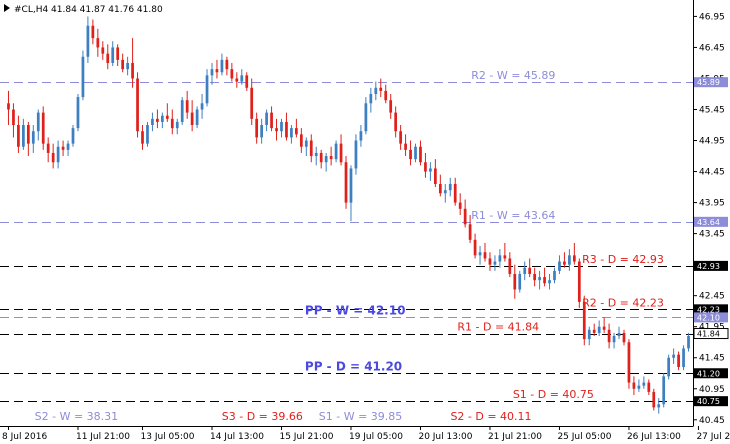  What do you see at coordinates (712, 390) in the screenshot?
I see `y-tick-label-12: 40.95` at bounding box center [712, 390].